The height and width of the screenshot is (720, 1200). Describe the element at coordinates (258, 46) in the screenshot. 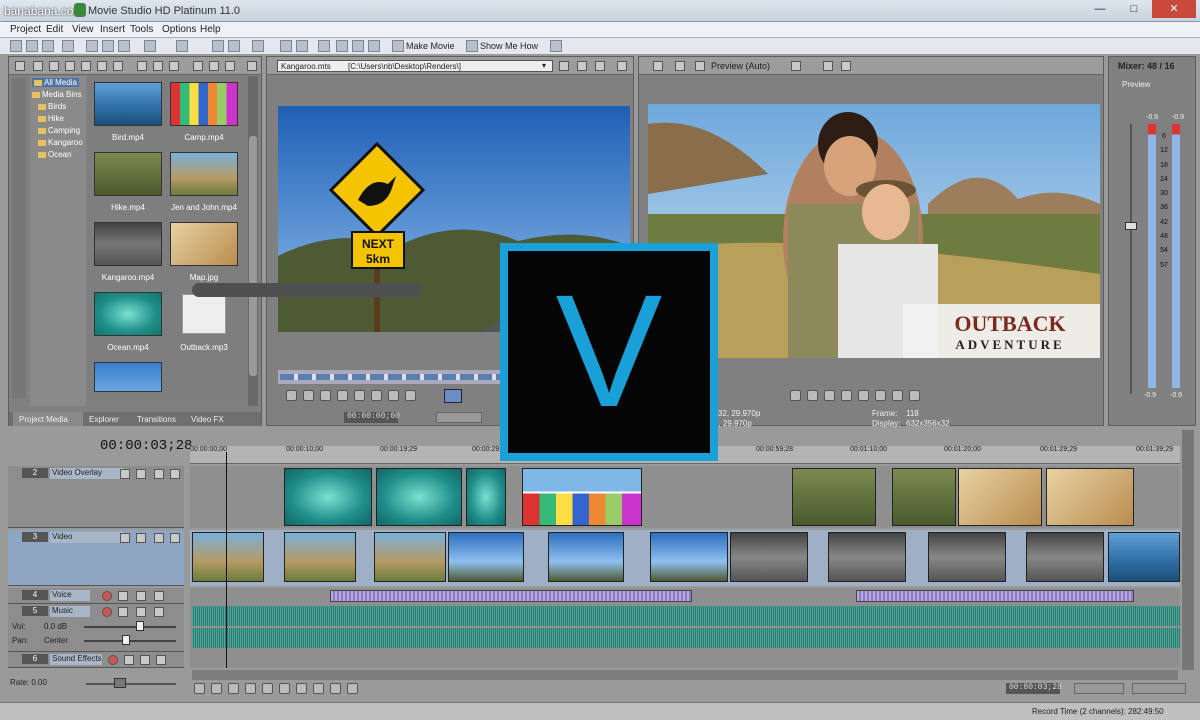

I see `lock-envelopes-icon` at that location.